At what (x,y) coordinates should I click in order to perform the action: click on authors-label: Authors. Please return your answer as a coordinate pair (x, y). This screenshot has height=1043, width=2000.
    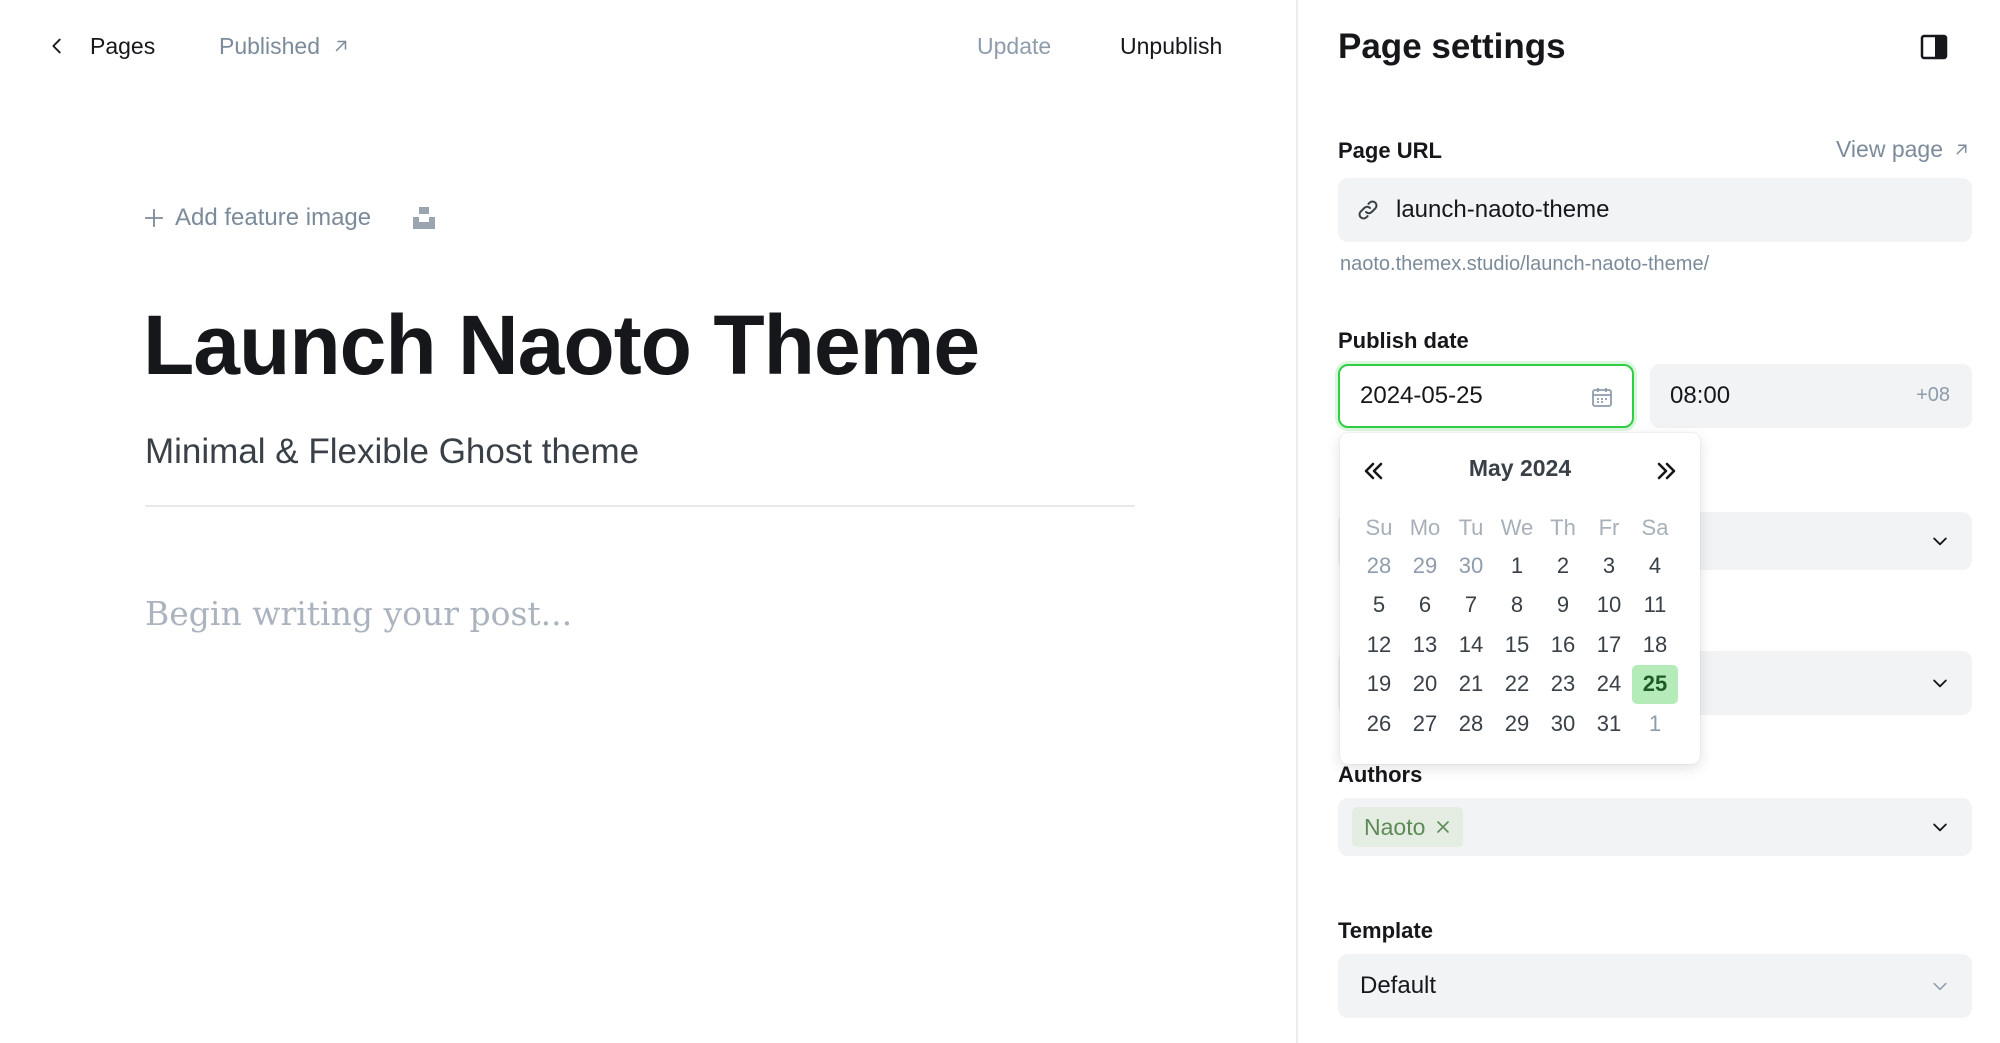
    Looking at the image, I should click on (1380, 774).